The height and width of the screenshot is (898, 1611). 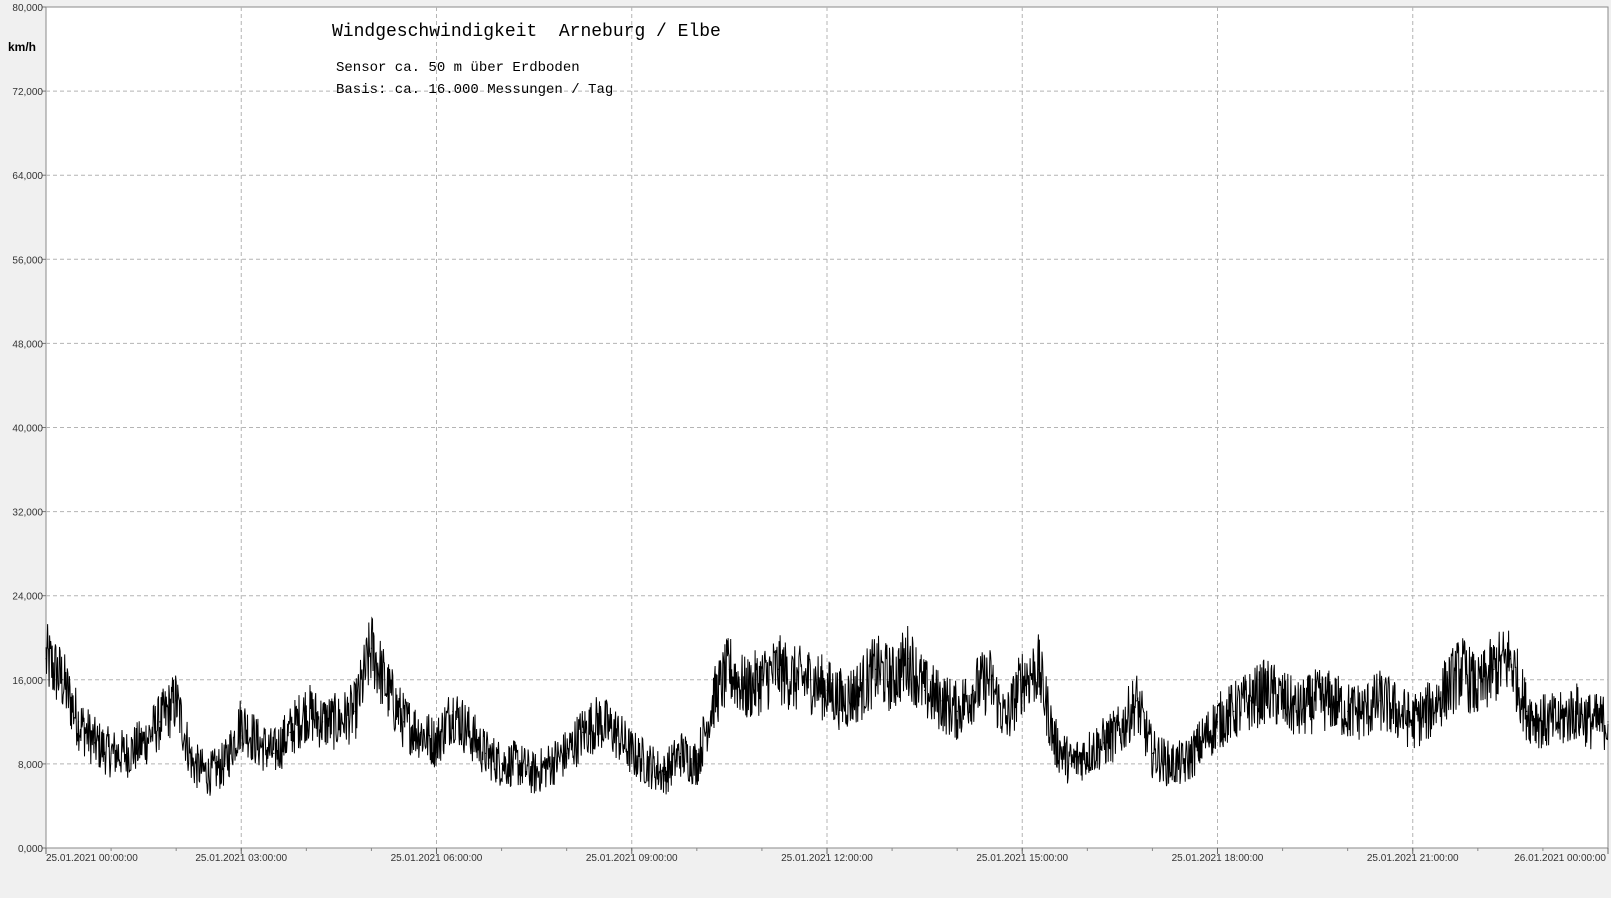 I want to click on y-tick-label: 8,000, so click(x=30, y=765).